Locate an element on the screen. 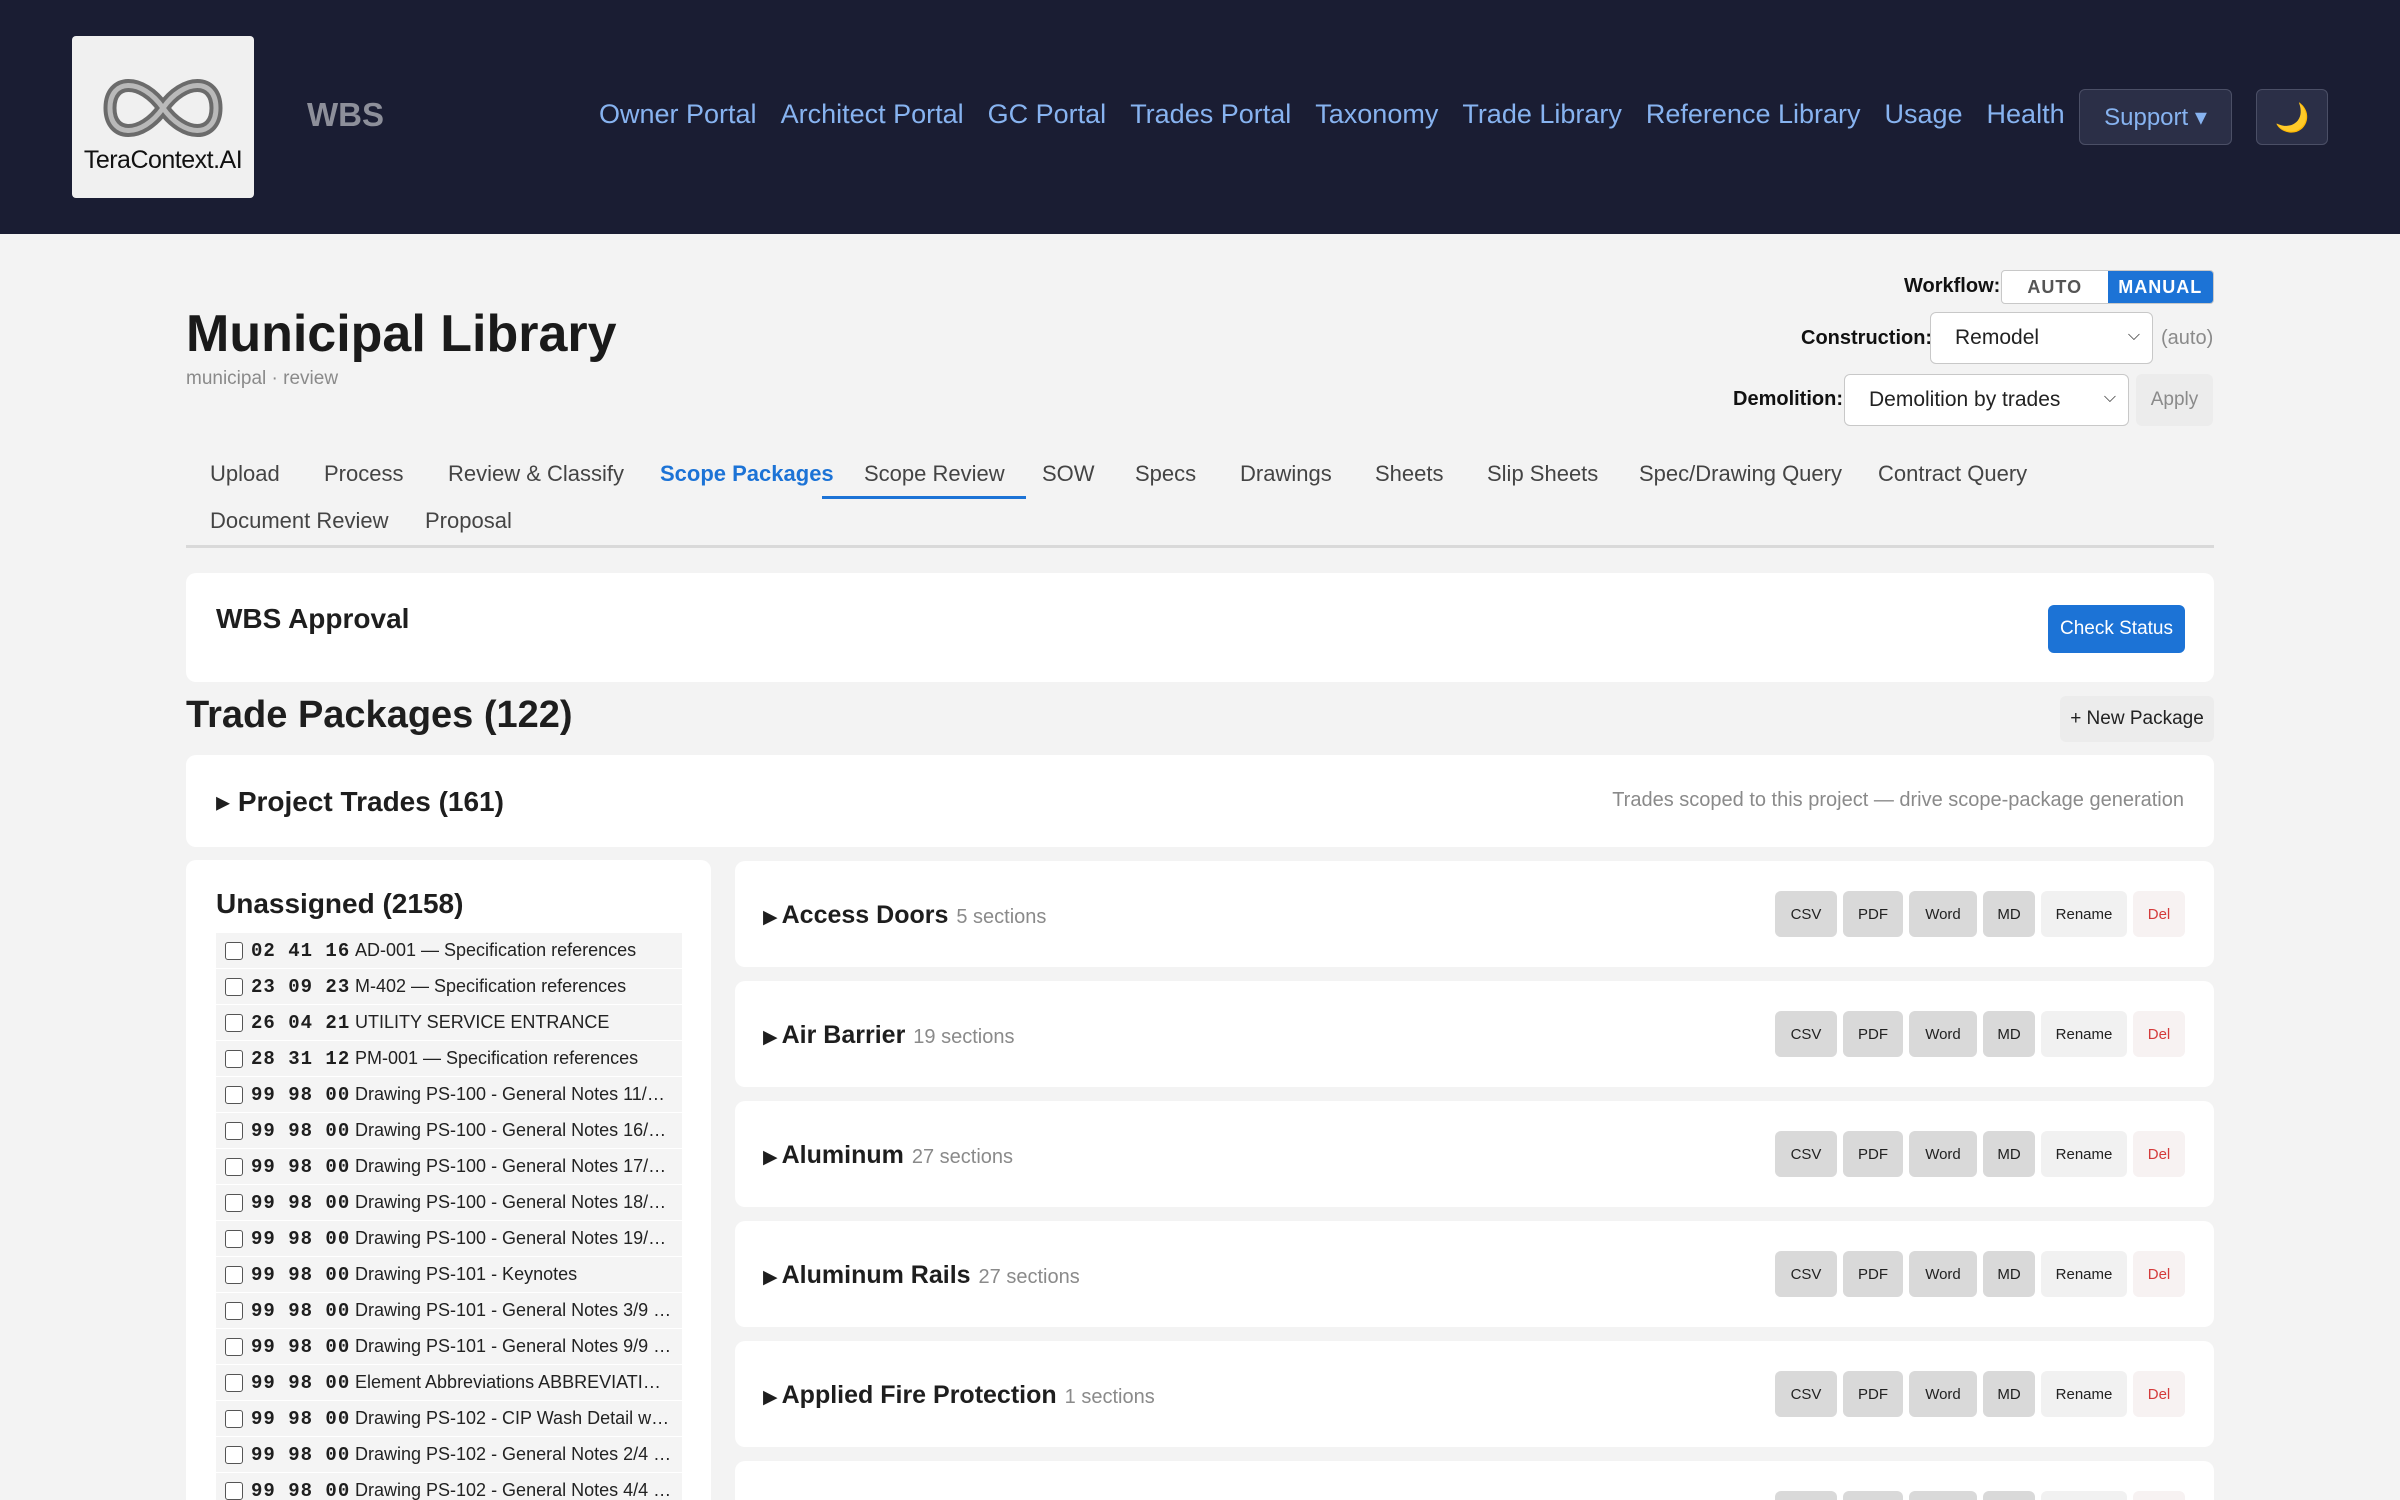  package-toggle: ▶ Applied Fire Protection 1 sections is located at coordinates (959, 1395).